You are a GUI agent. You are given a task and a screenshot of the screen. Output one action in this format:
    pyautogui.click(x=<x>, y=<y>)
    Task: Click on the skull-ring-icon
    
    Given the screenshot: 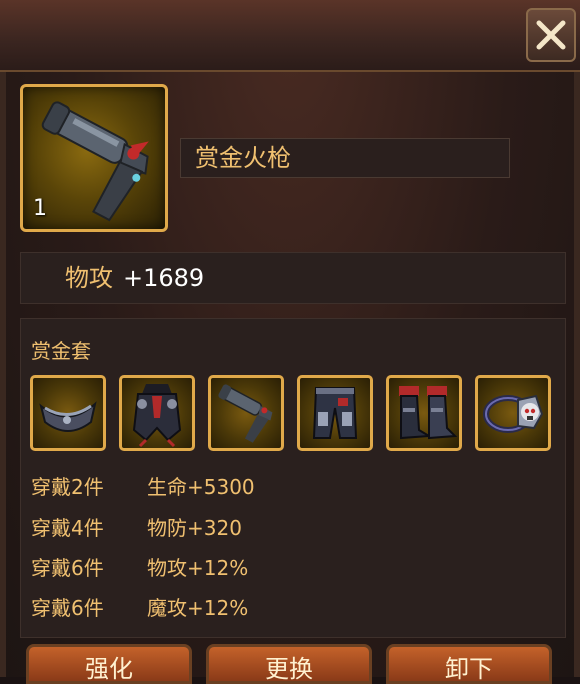 What is the action you would take?
    pyautogui.click(x=513, y=413)
    